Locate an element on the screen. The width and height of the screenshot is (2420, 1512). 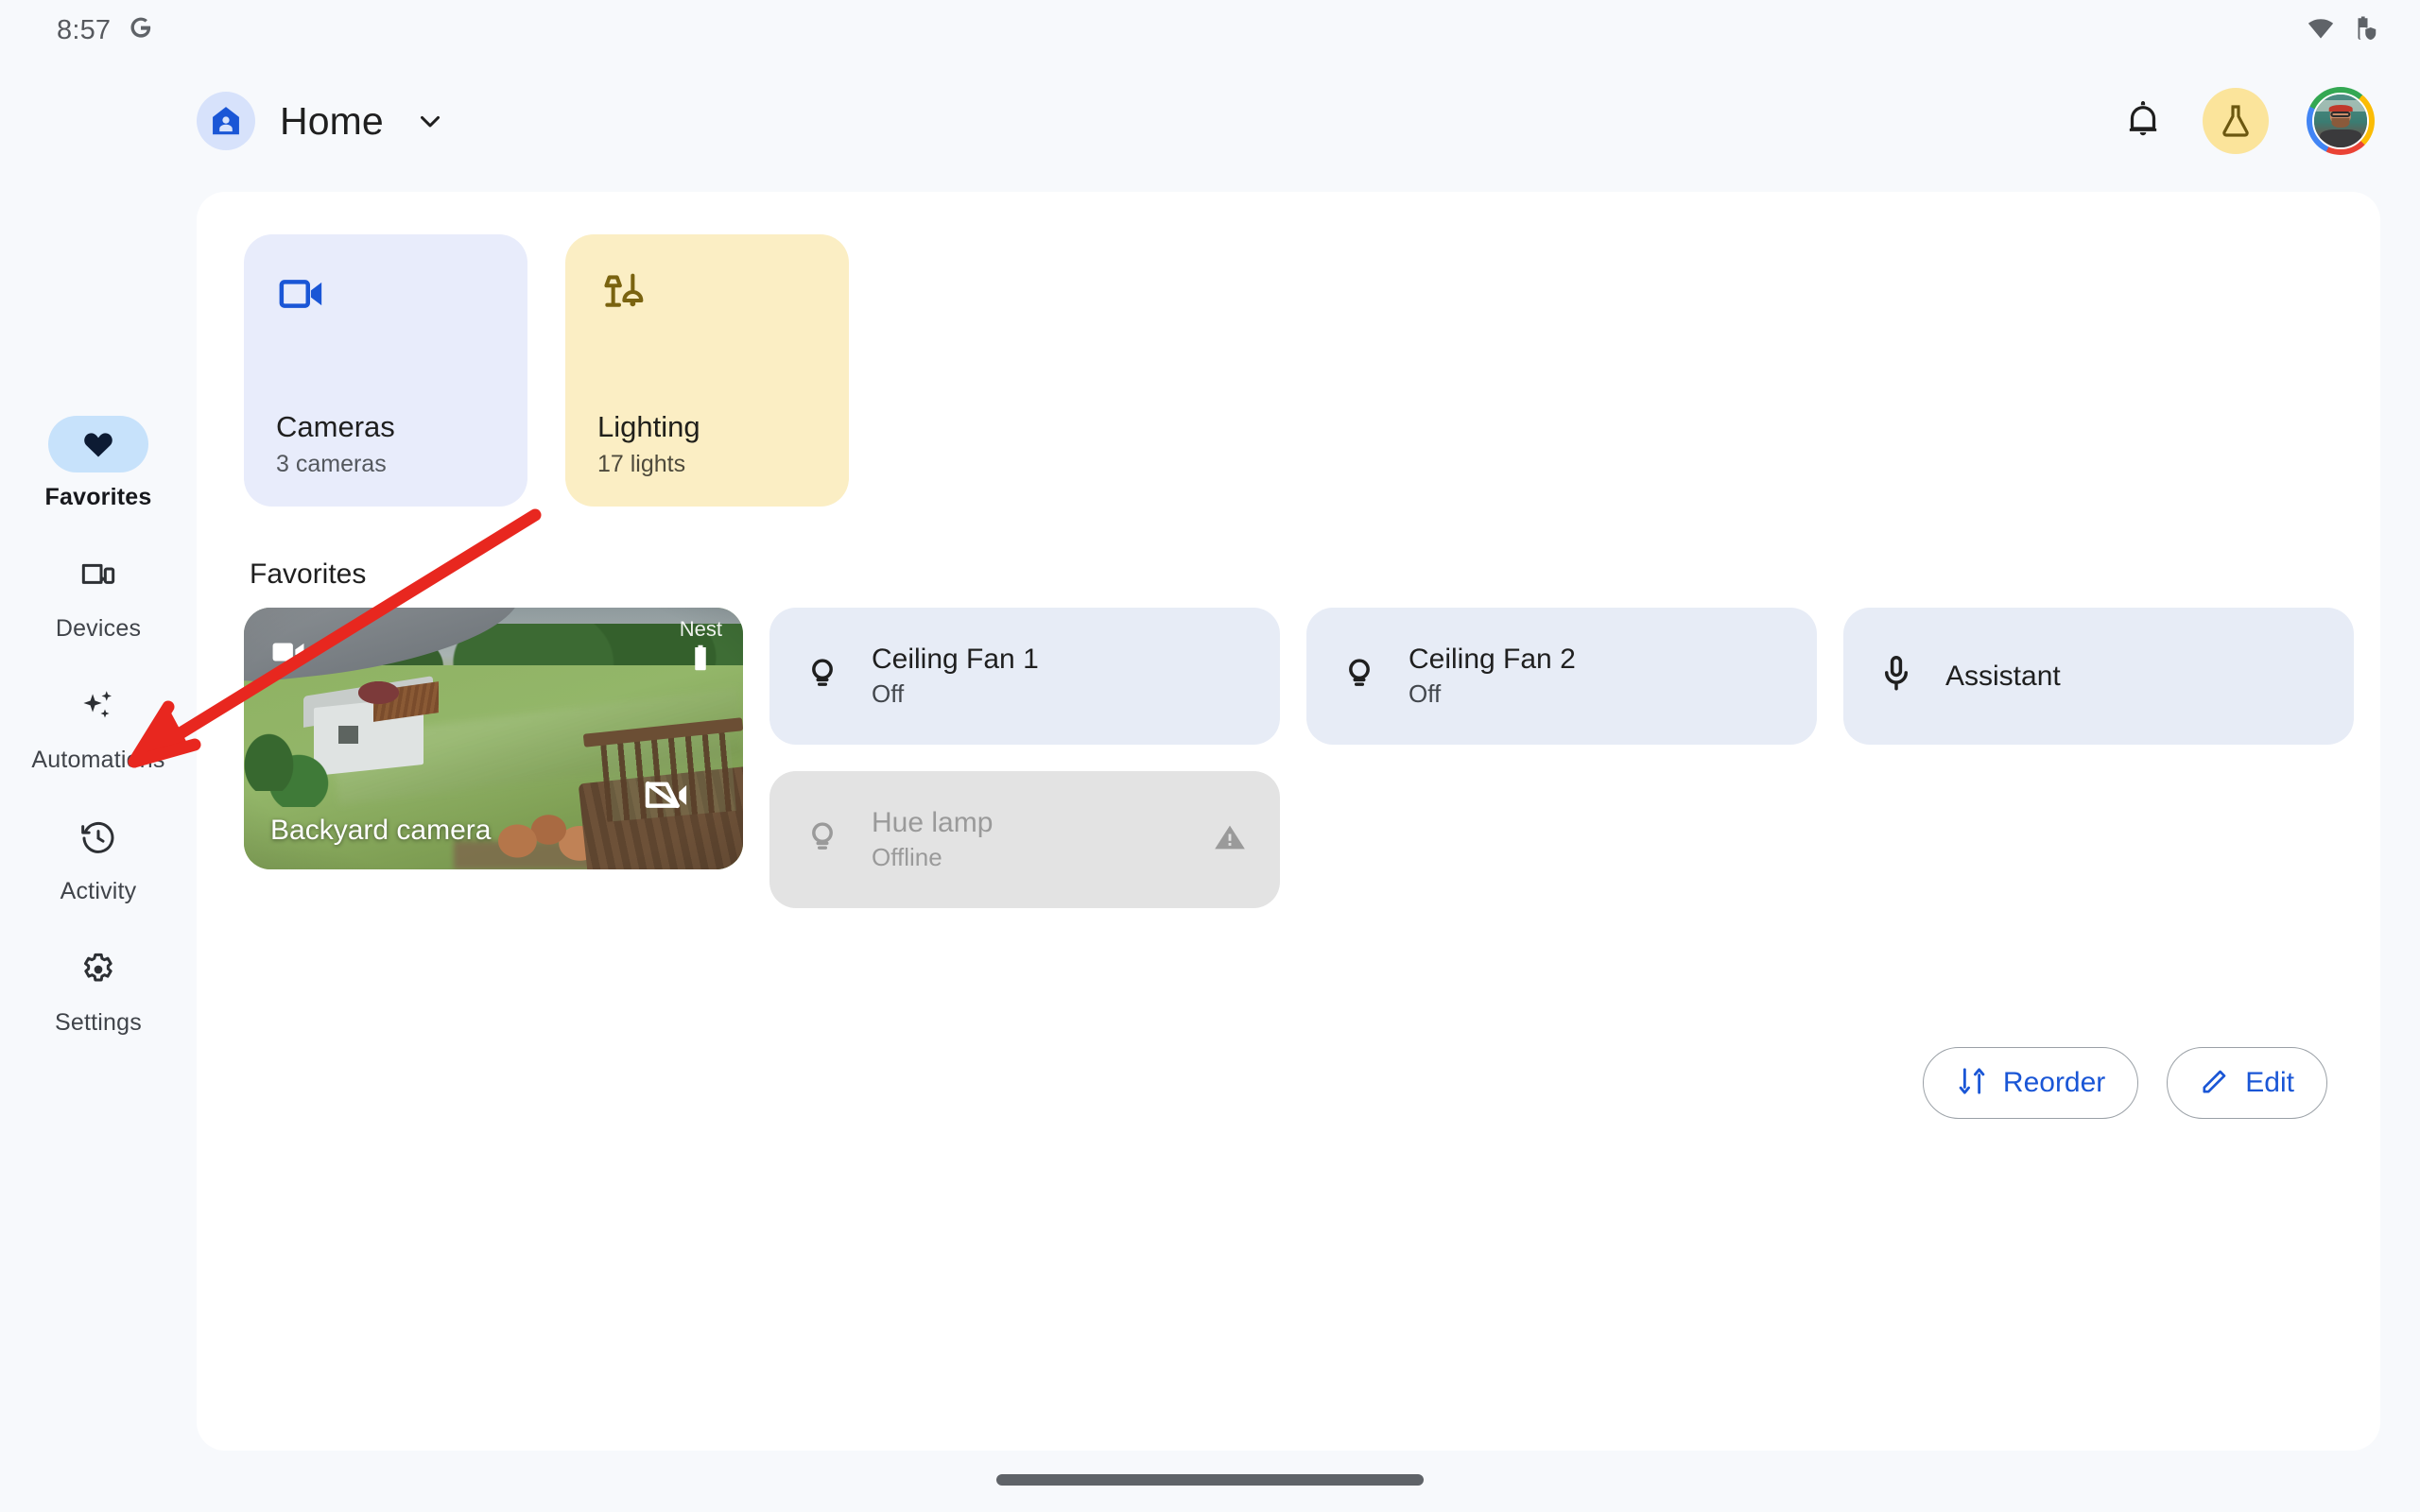
battery-shield-icon is located at coordinates (2364, 30).